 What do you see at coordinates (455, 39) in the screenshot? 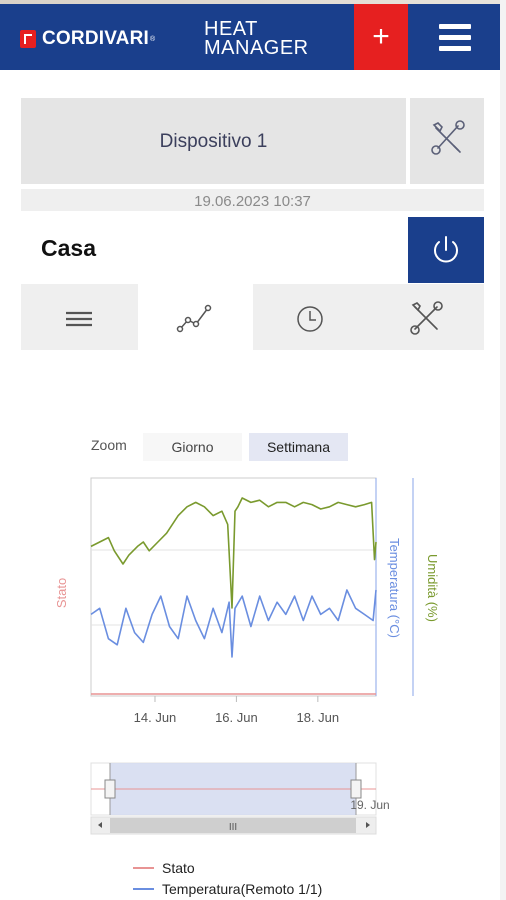
I see `hamburger-icon` at bounding box center [455, 39].